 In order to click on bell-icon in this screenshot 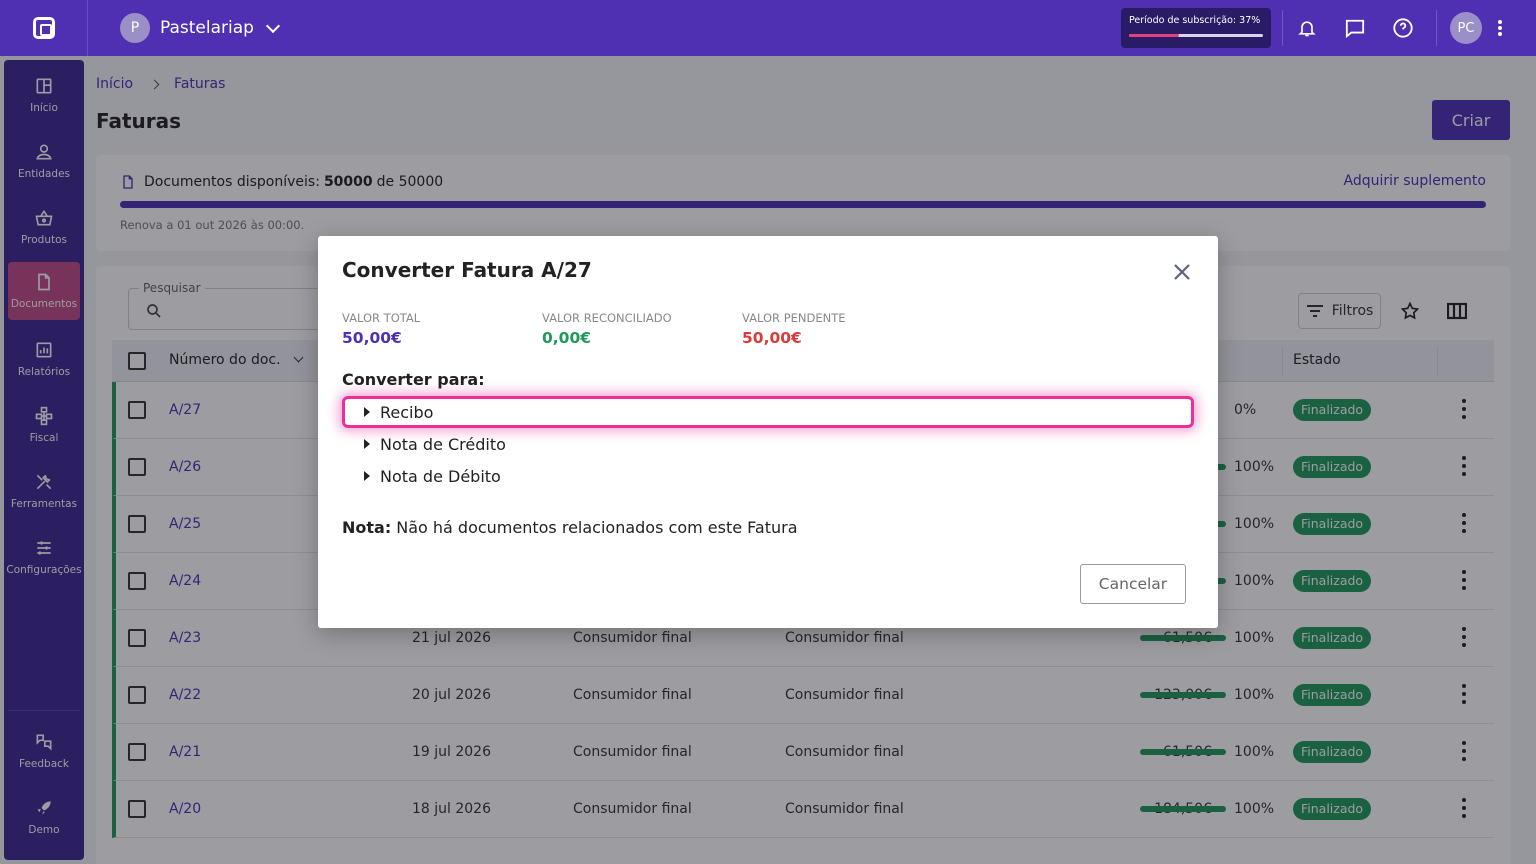, I will do `click(1307, 28)`.